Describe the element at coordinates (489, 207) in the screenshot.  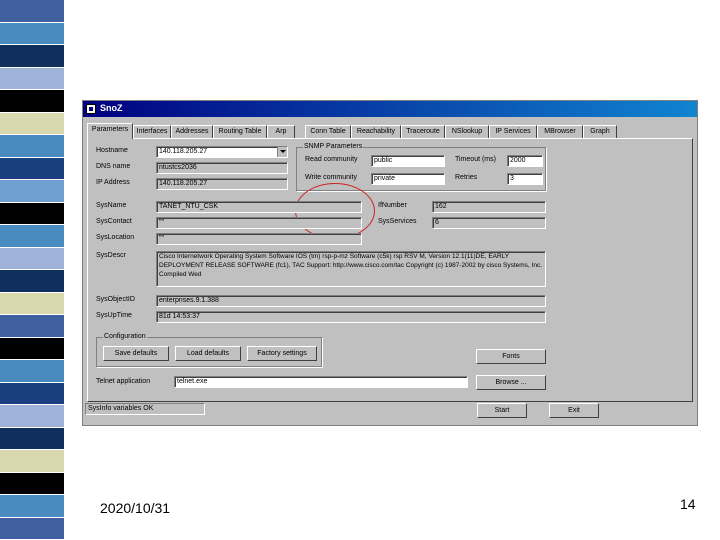
I see `ifnumber-field: 162` at that location.